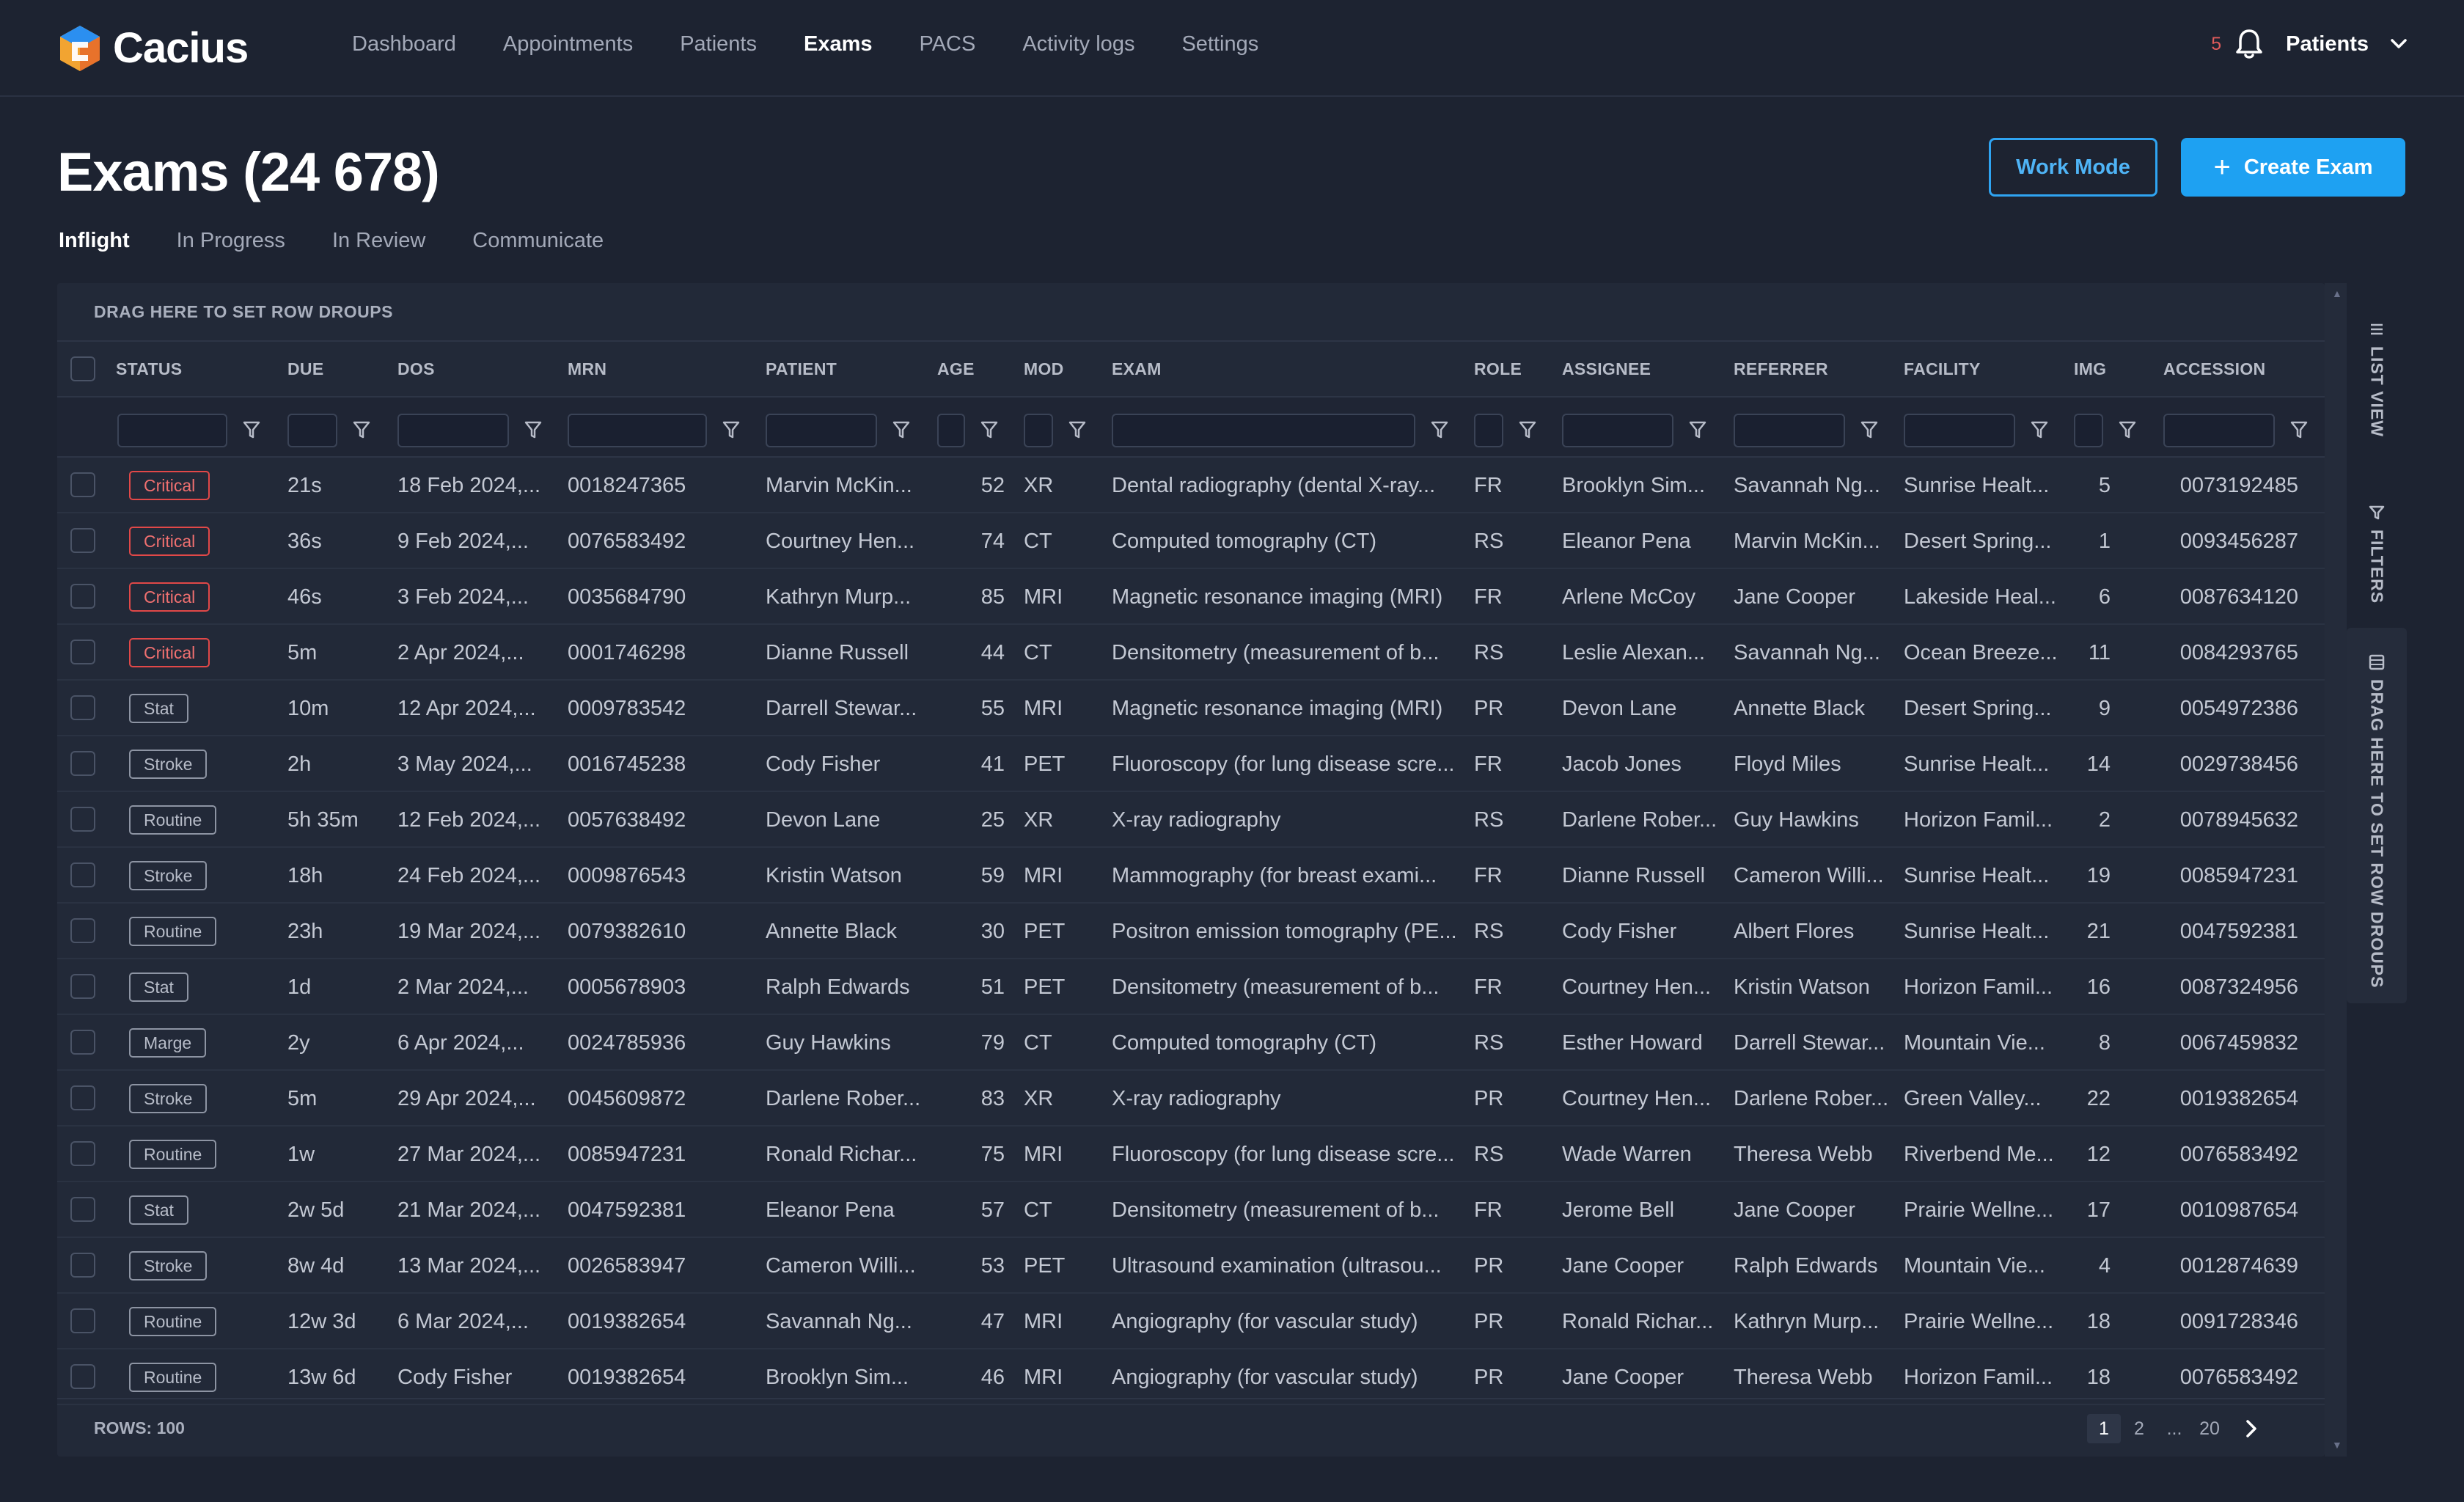  I want to click on tab-communicate: Communicate, so click(538, 241).